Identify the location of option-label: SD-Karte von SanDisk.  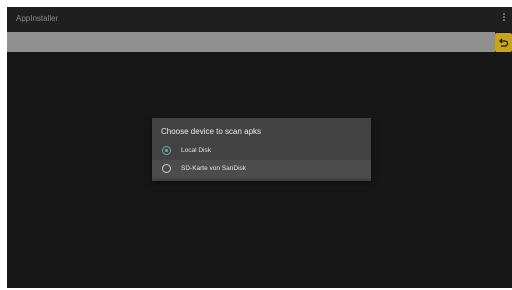
(214, 168).